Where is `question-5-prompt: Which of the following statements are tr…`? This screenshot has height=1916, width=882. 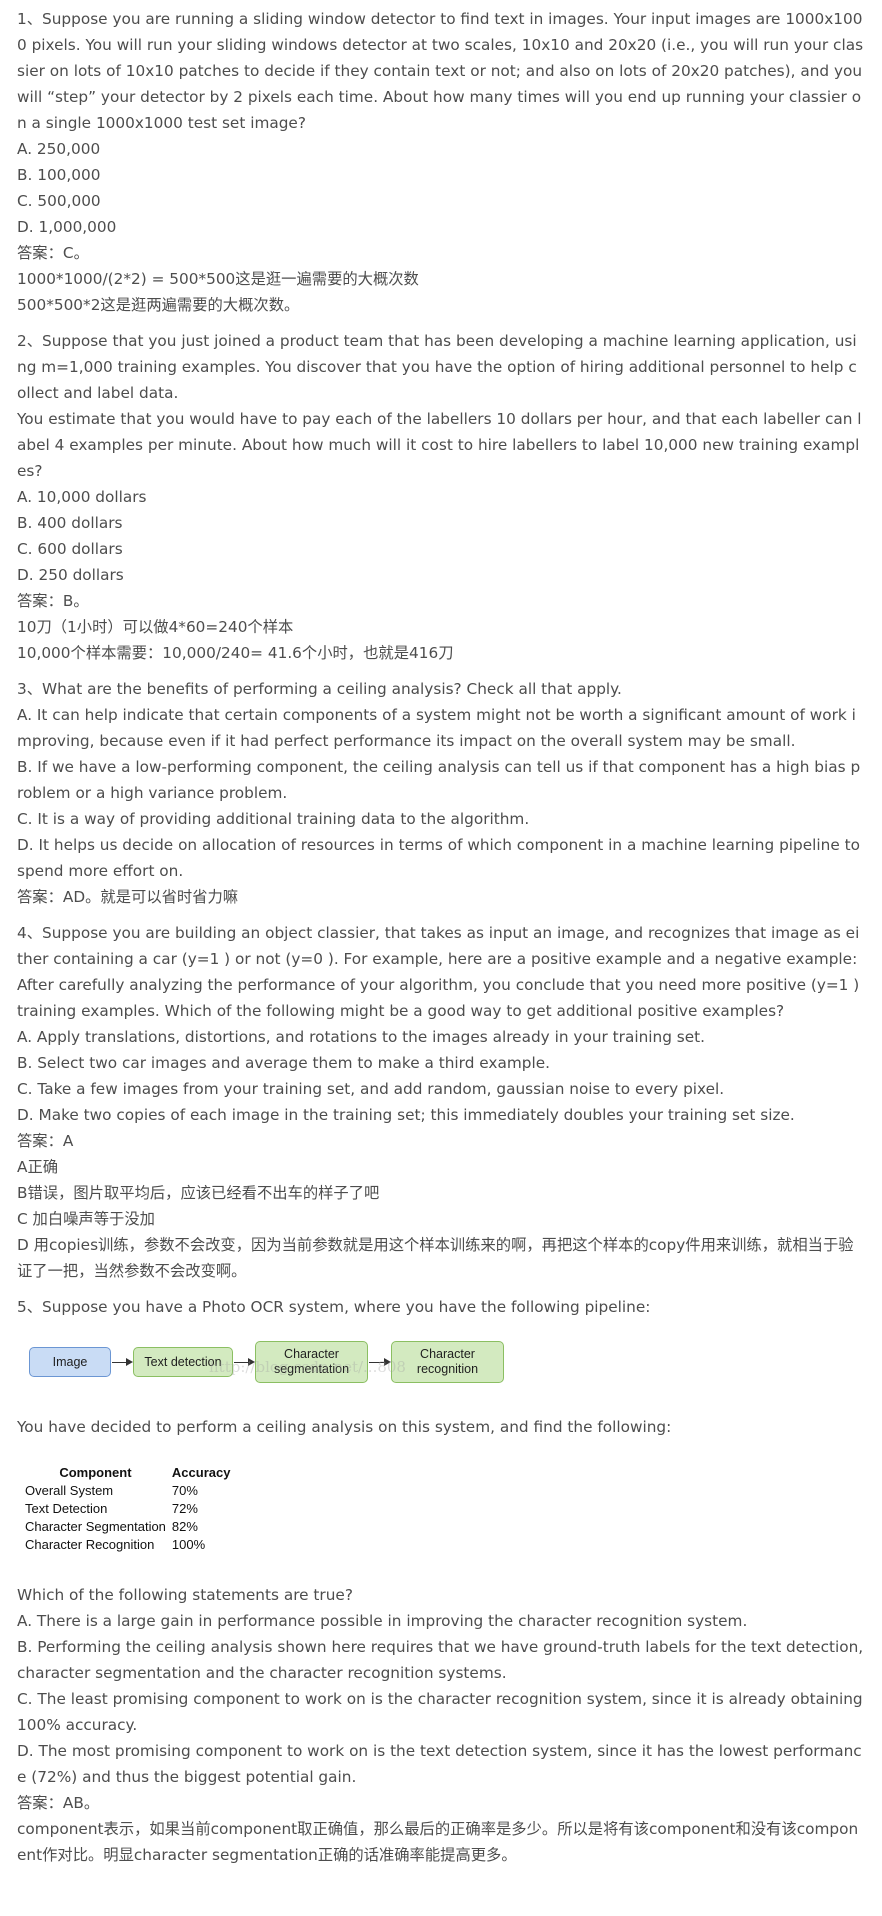
question-5-prompt: Which of the following statements are tr… is located at coordinates (185, 1595).